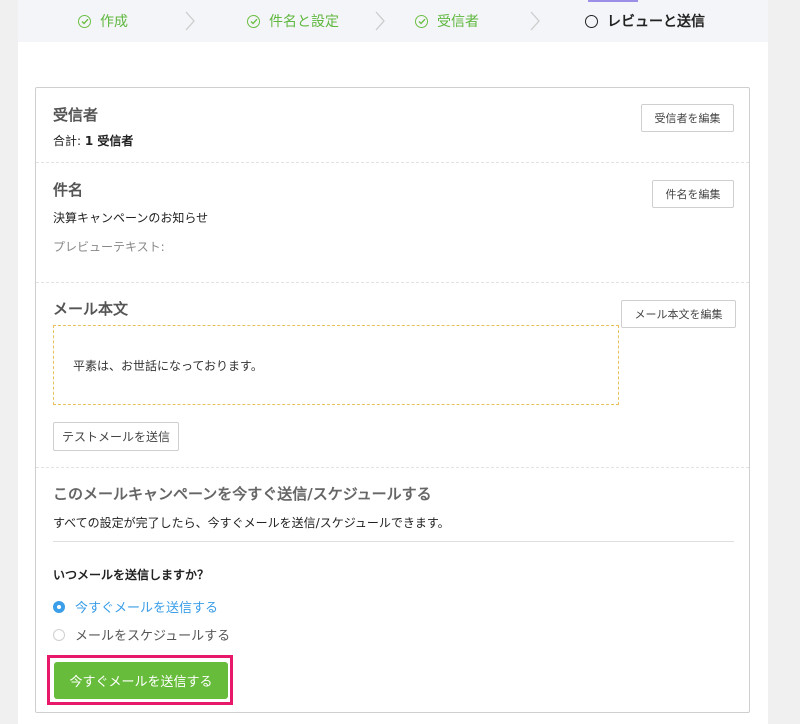 Image resolution: width=800 pixels, height=724 pixels. What do you see at coordinates (591, 21) in the screenshot?
I see `circle-icon` at bounding box center [591, 21].